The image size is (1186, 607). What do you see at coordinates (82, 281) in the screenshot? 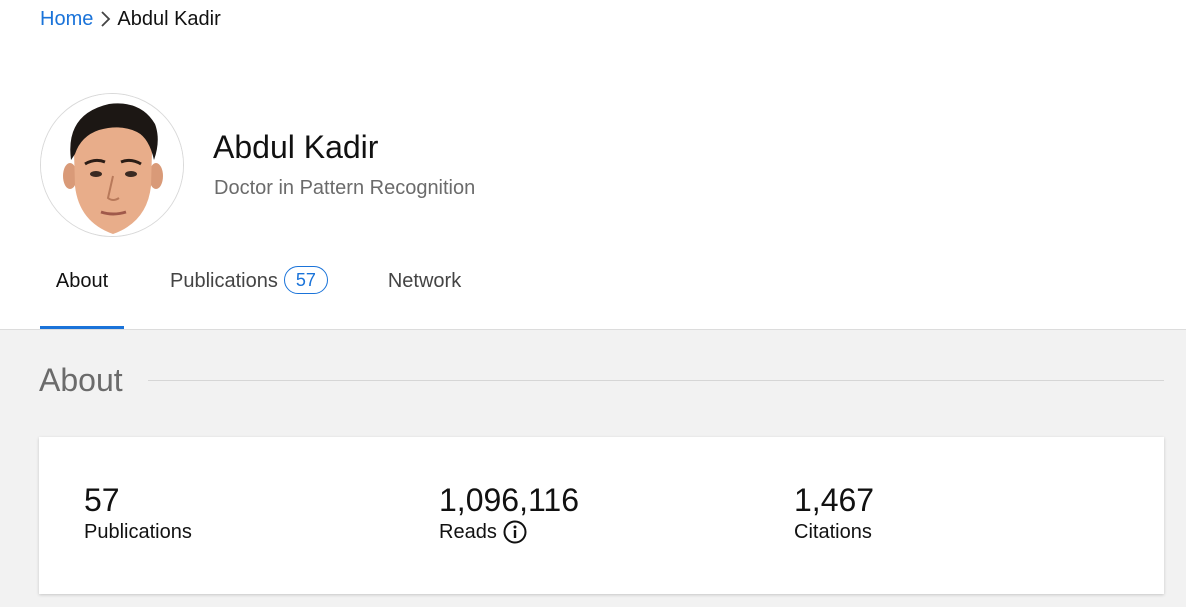
I see `tab-about-label: About` at bounding box center [82, 281].